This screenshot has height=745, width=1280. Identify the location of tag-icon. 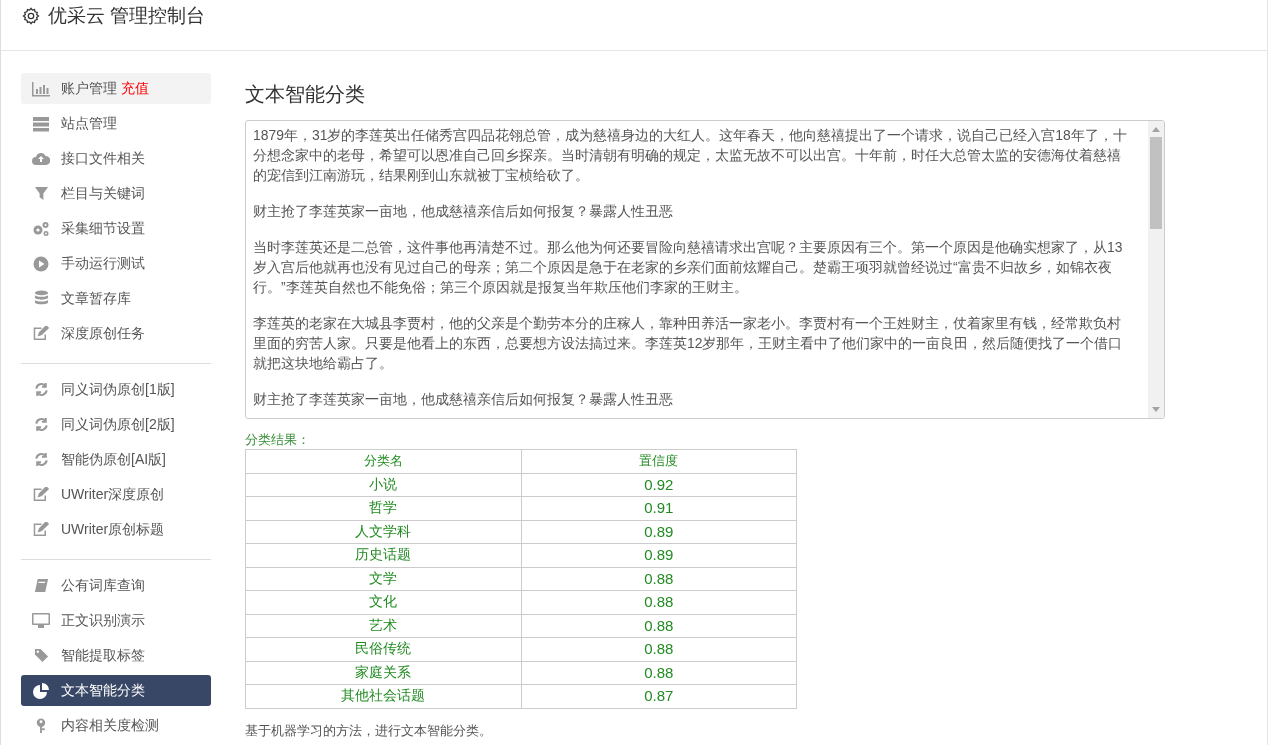
(41, 655).